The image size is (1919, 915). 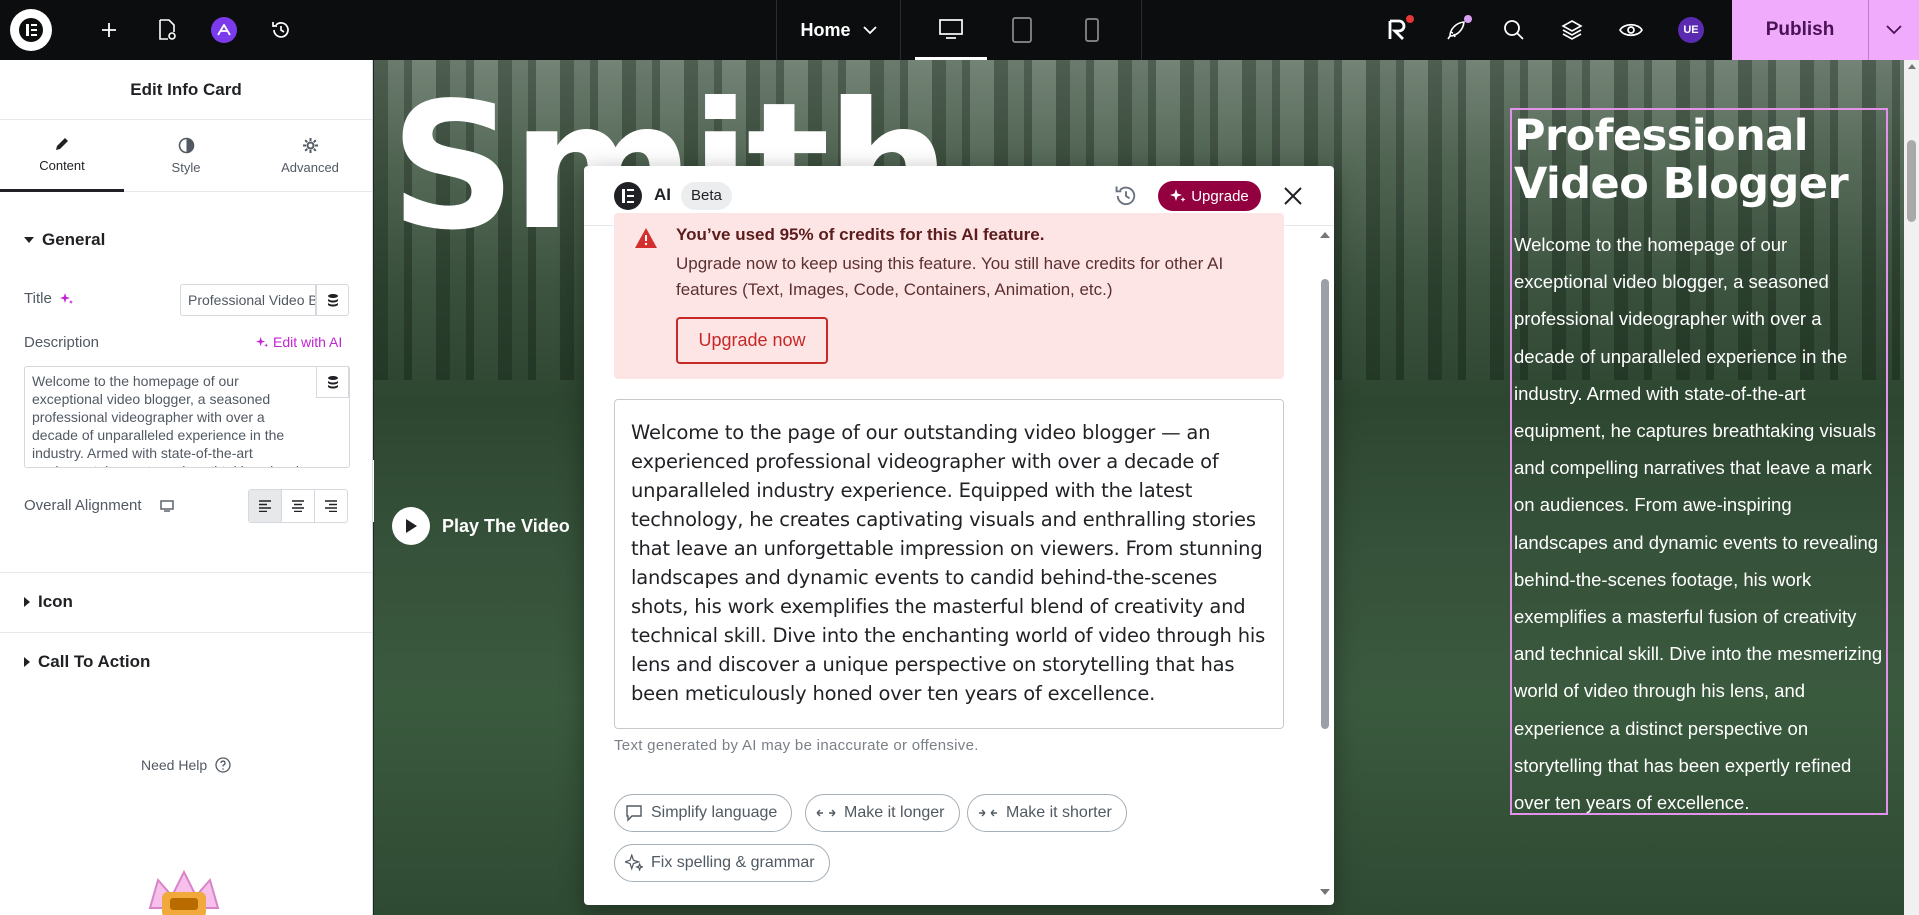 I want to click on panel-tabs: Content Style Advanced, so click(x=186, y=156).